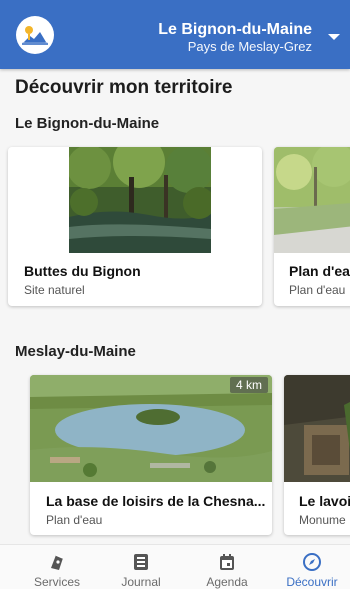  What do you see at coordinates (227, 562) in the screenshot?
I see `calendar-icon` at bounding box center [227, 562].